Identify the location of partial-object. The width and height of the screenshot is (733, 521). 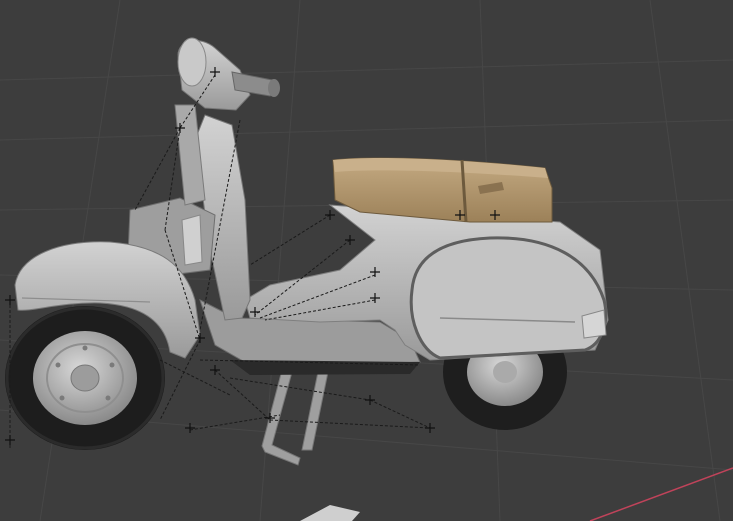
(330, 513).